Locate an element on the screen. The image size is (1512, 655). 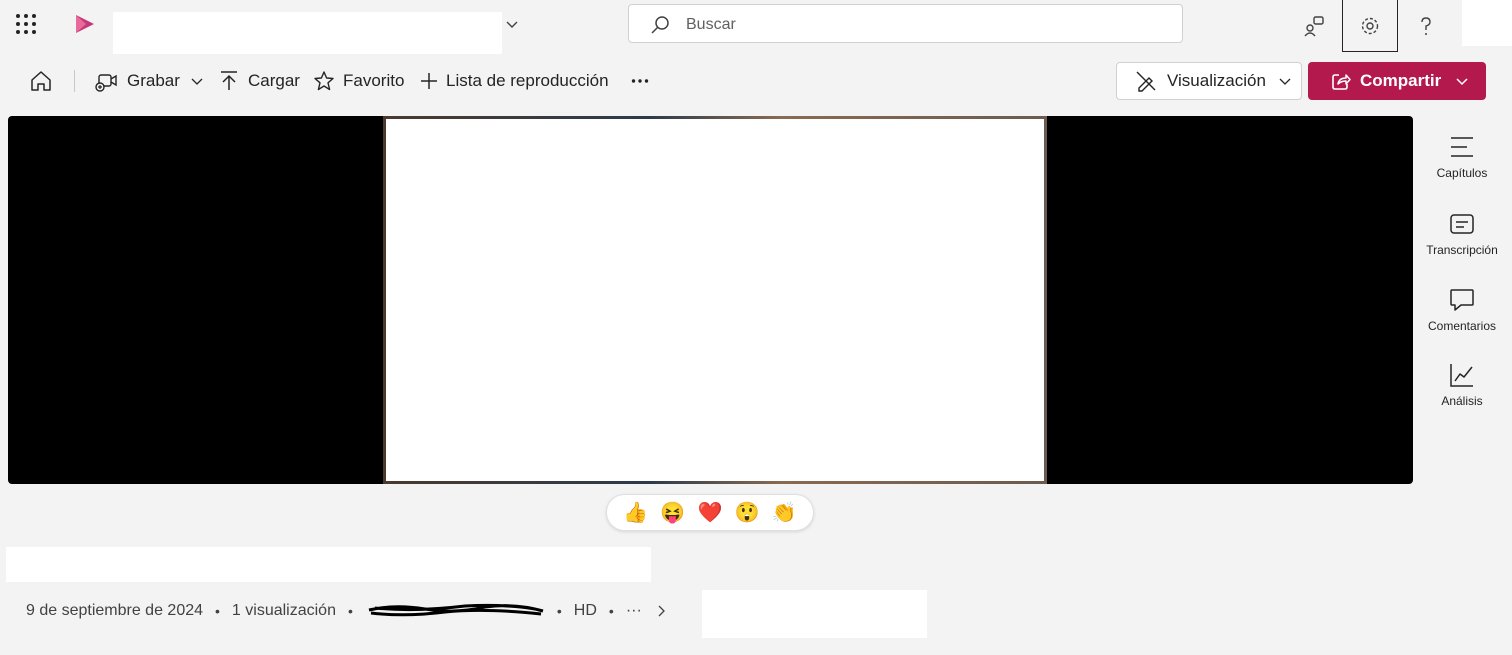
toolbar-divider is located at coordinates (74, 81).